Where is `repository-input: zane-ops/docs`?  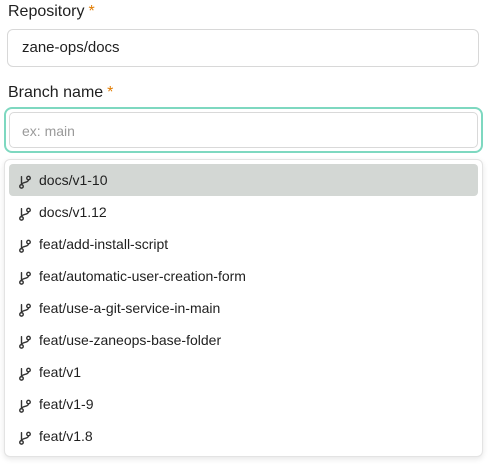 repository-input: zane-ops/docs is located at coordinates (243, 48).